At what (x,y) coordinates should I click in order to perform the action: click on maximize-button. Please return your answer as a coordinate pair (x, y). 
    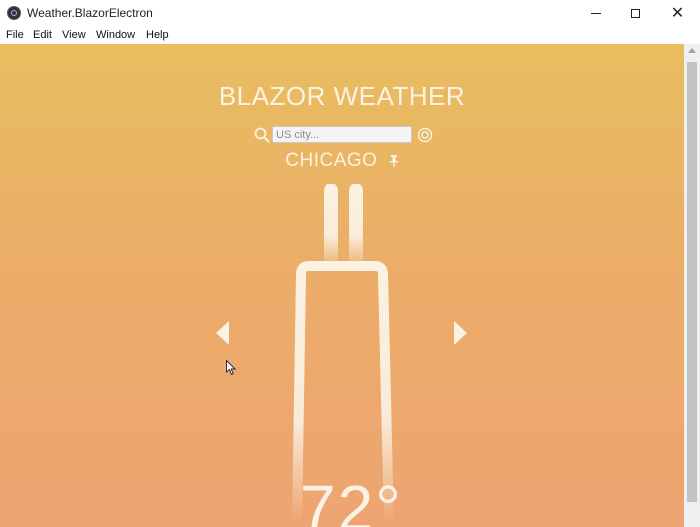
    Looking at the image, I should click on (635, 13).